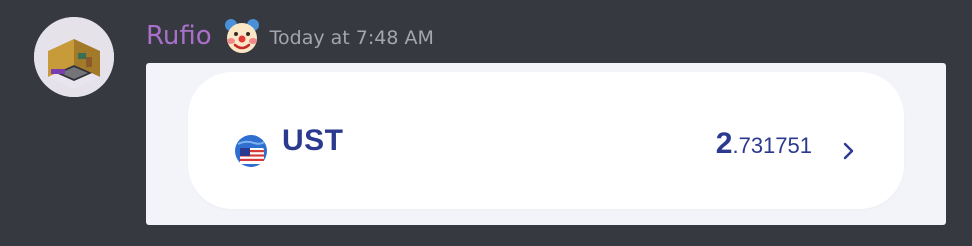 Image resolution: width=972 pixels, height=246 pixels. Describe the element at coordinates (251, 151) in the screenshot. I see `ust-flag-globe-icon` at that location.